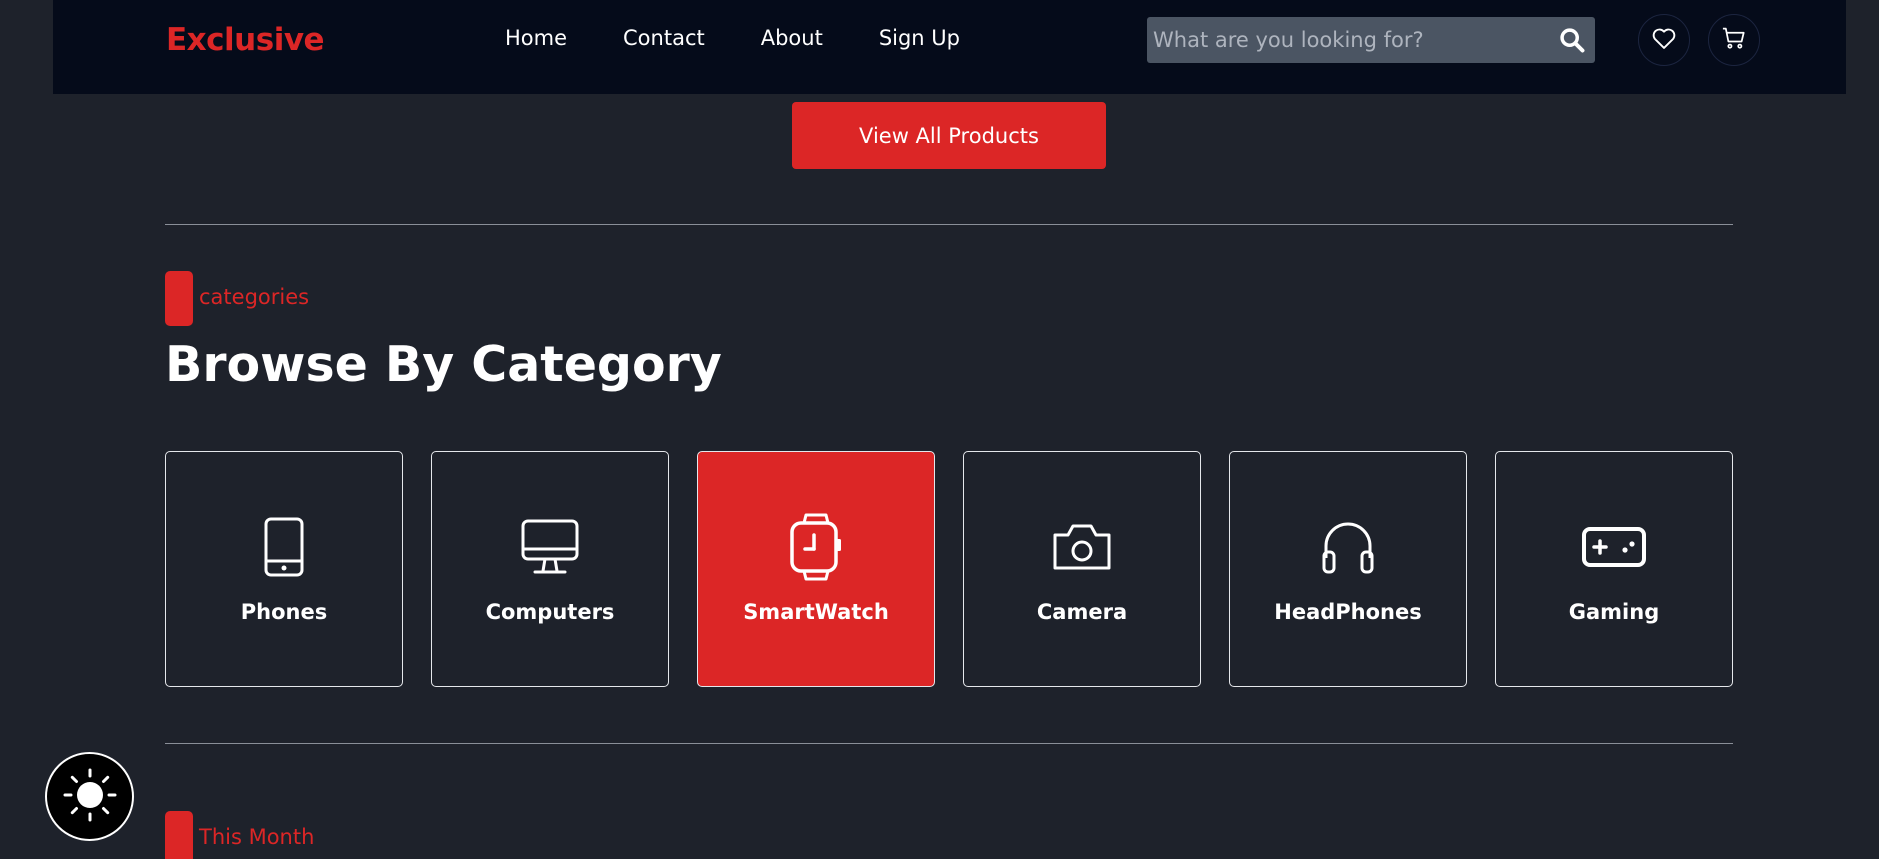 This screenshot has height=859, width=1879. I want to click on category-card-smartwatch: SmartWatch, so click(816, 569).